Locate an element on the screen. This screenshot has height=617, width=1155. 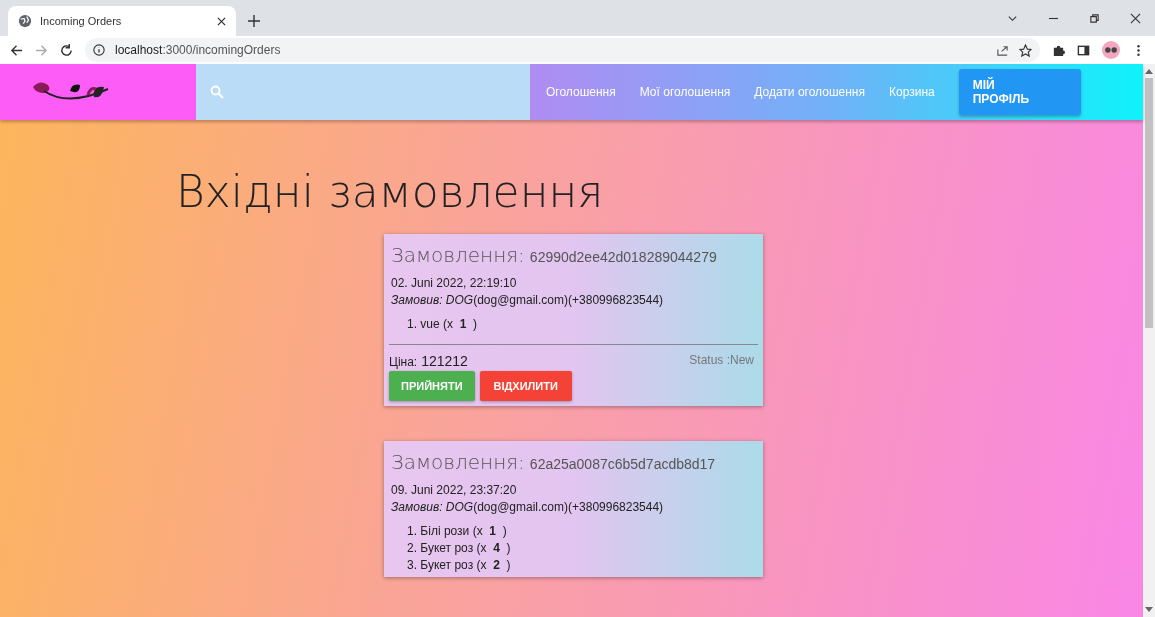
nav-link: Оголошення is located at coordinates (581, 92).